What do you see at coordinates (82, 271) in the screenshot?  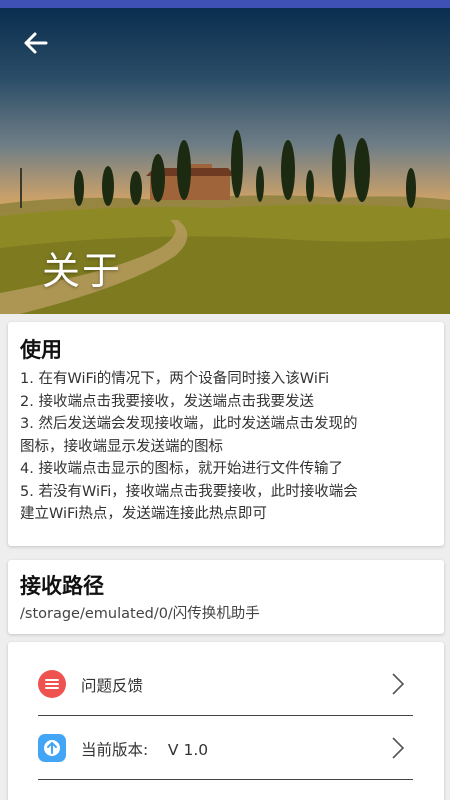 I see `page-title: 关于` at bounding box center [82, 271].